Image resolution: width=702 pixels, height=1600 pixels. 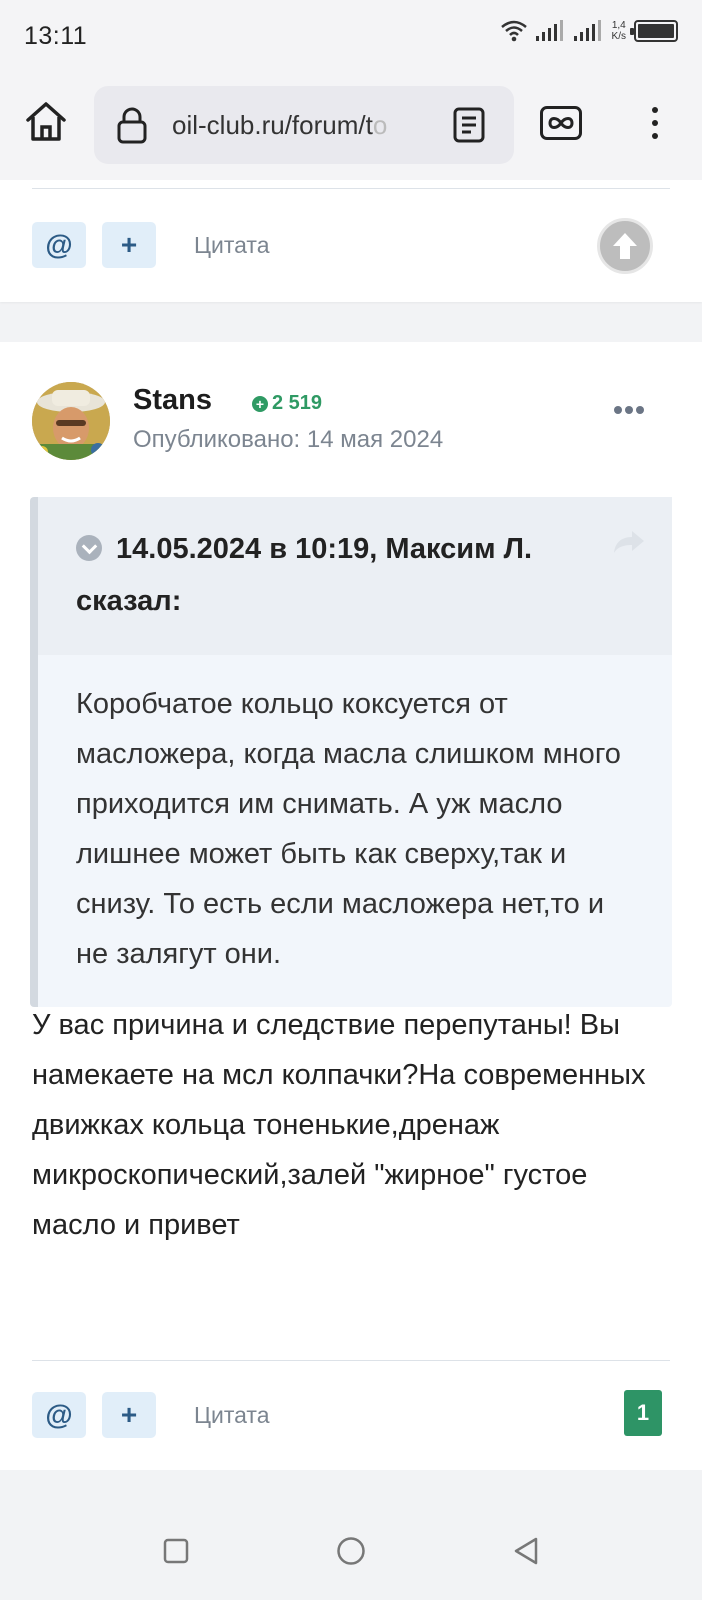 What do you see at coordinates (380, 125) in the screenshot?
I see `url-fade: o` at bounding box center [380, 125].